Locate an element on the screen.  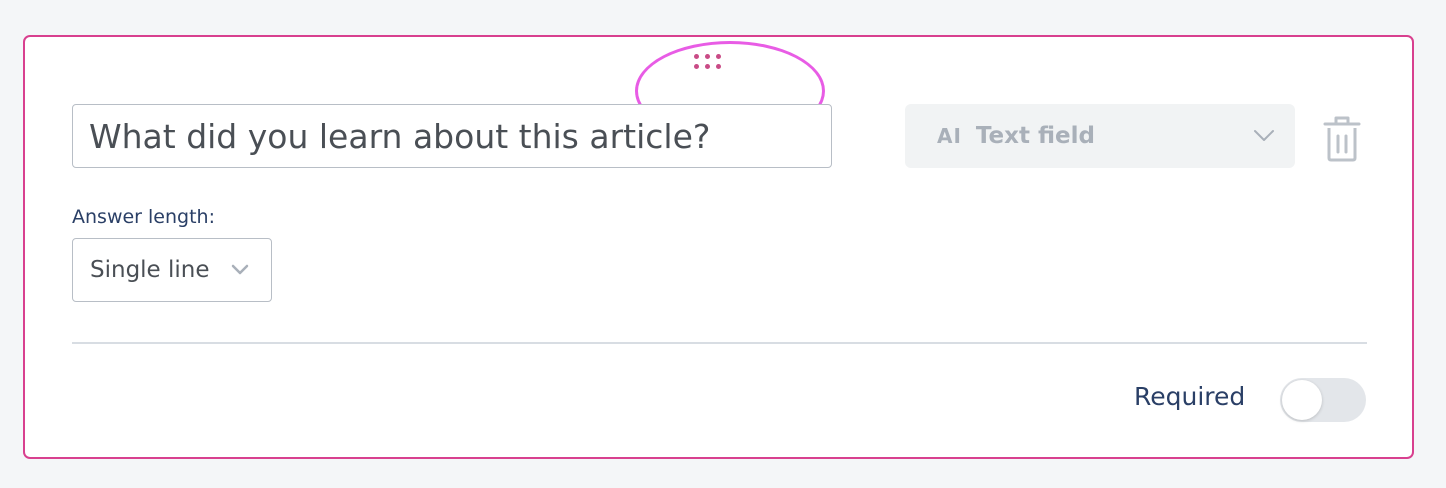
answer-length-label: Answer length: is located at coordinates (143, 217).